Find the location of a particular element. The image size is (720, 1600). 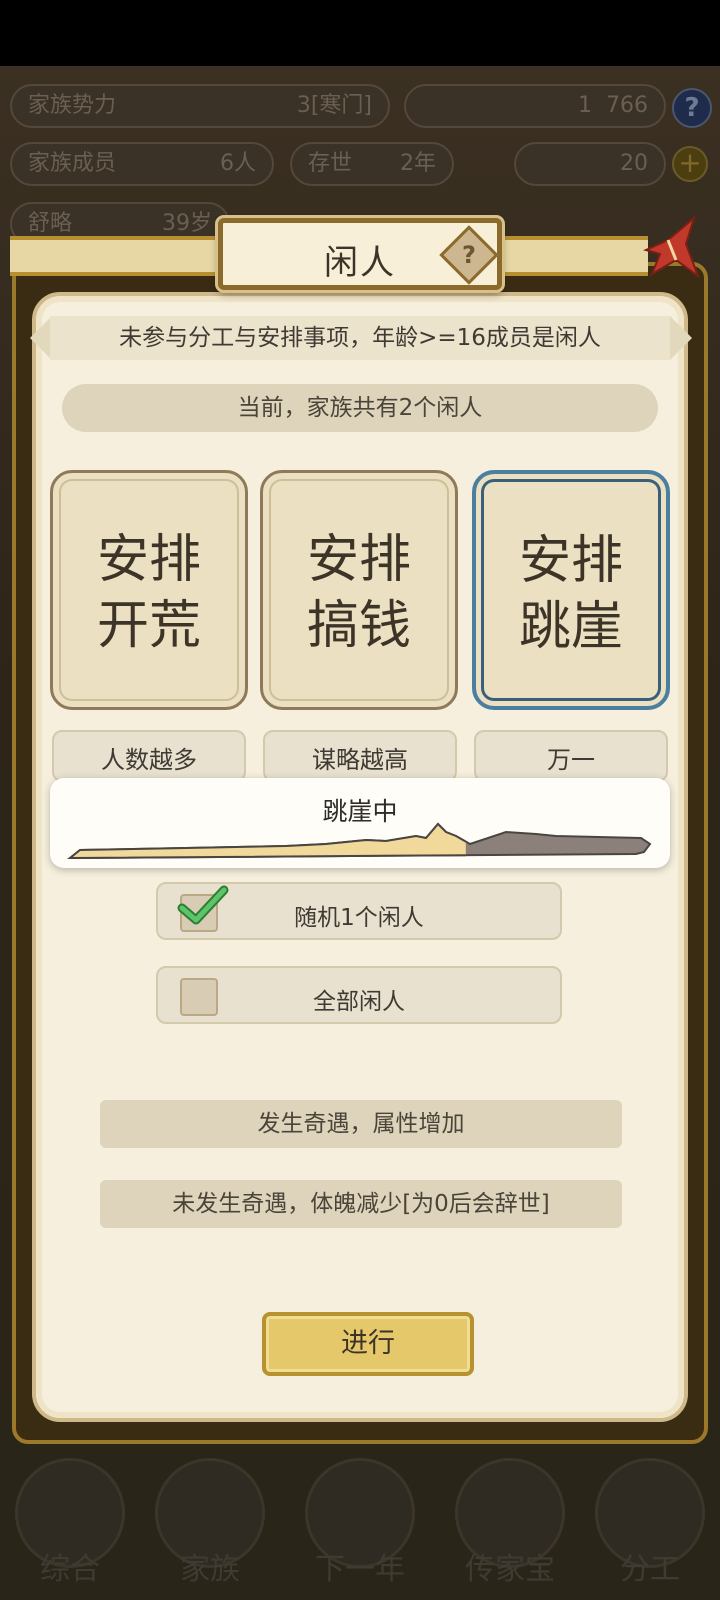

choice-all-idle: 全部闲人 is located at coordinates (359, 995).